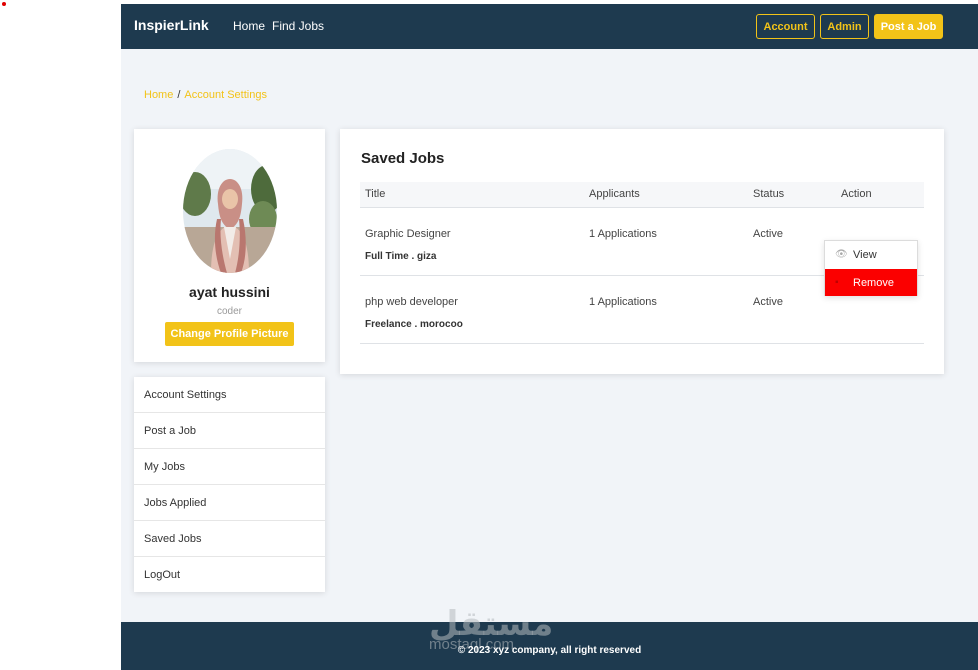  What do you see at coordinates (837, 282) in the screenshot?
I see `trash-icon: ▪` at bounding box center [837, 282].